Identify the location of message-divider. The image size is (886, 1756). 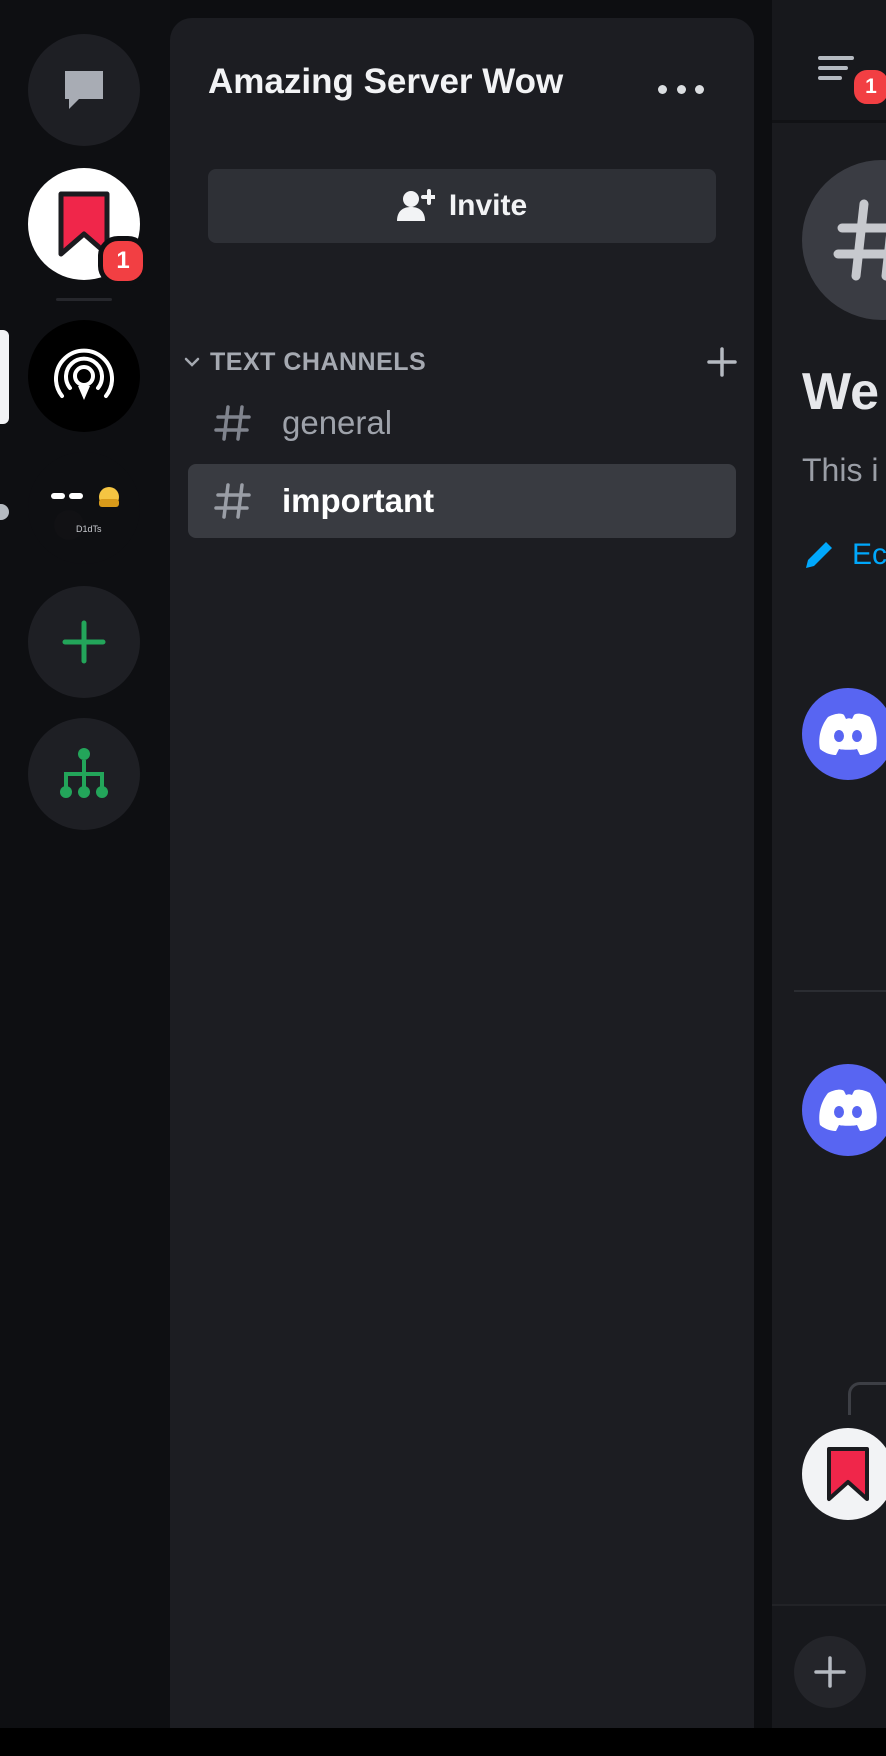
(840, 991).